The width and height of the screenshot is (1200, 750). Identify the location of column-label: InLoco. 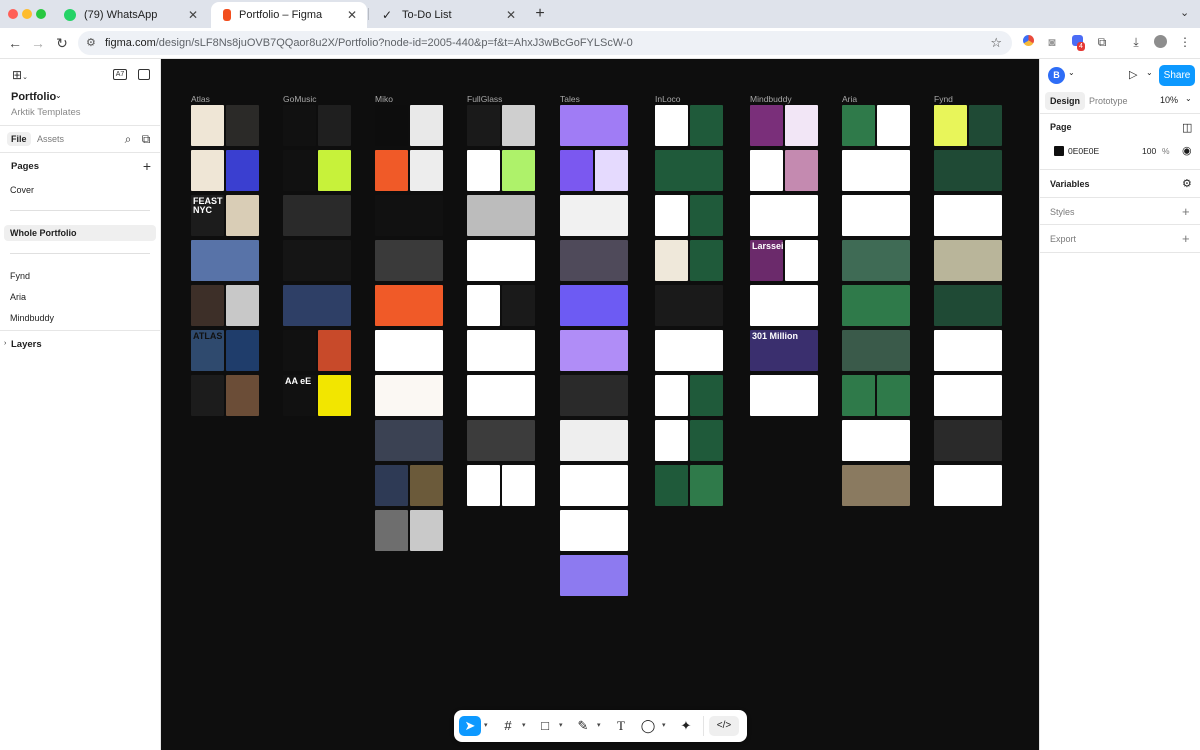
(668, 99).